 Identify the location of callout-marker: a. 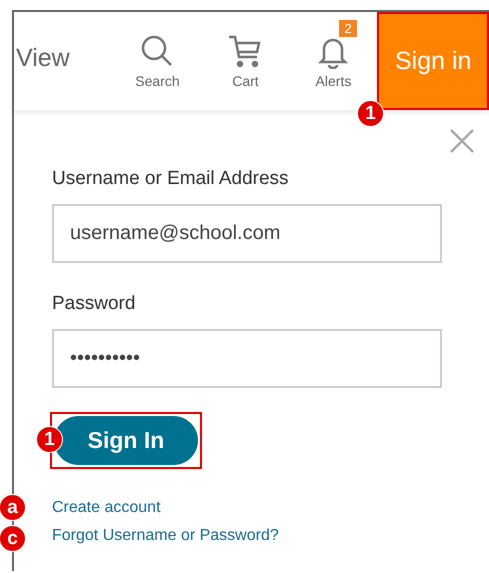
(13, 507).